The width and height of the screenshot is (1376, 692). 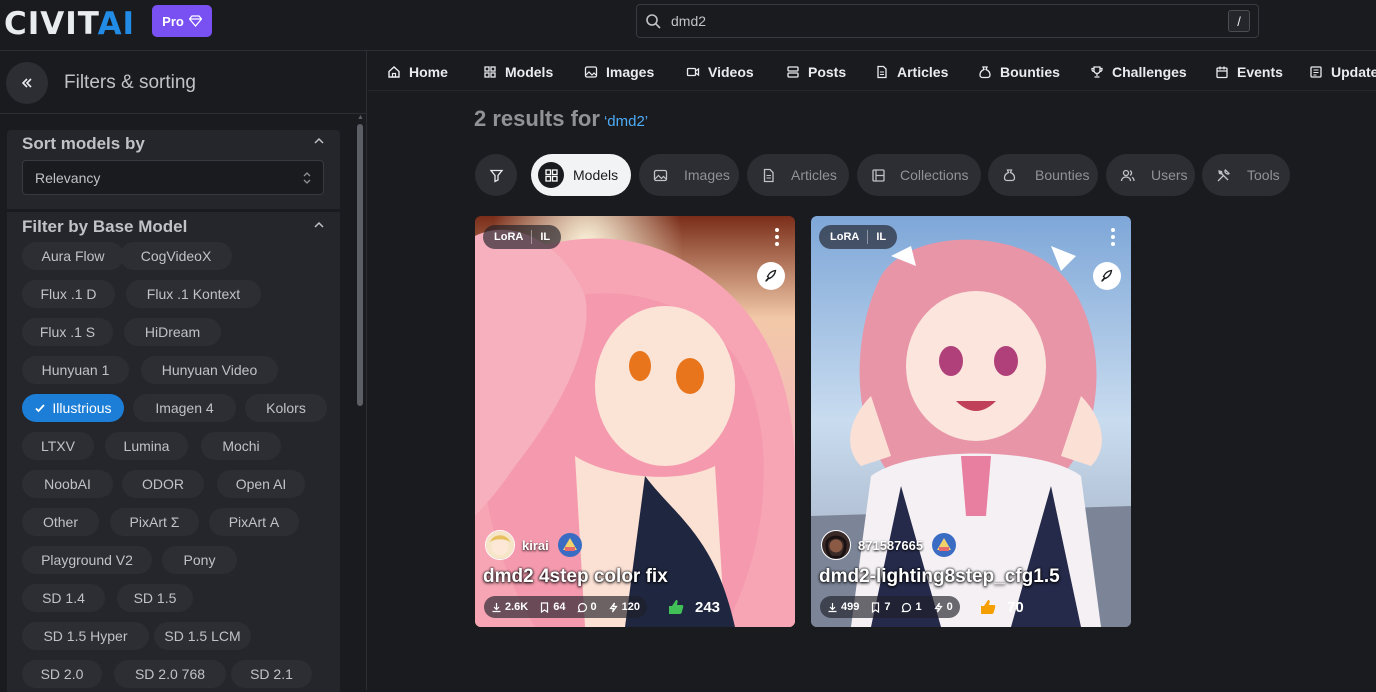 I want to click on nav-videos: Videos, so click(x=720, y=72).